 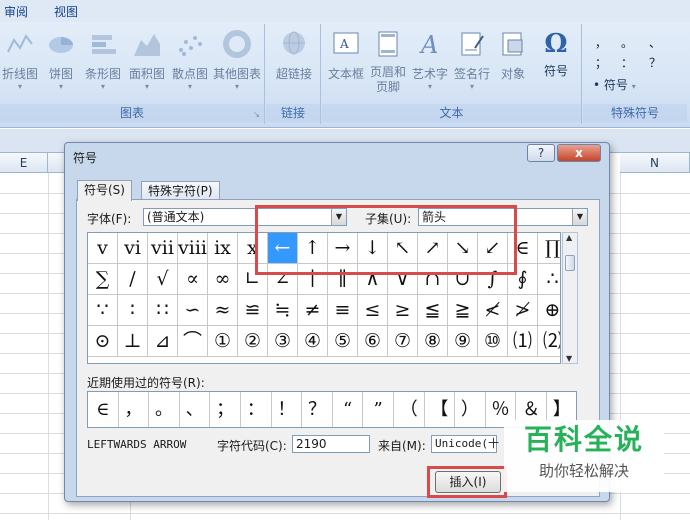 What do you see at coordinates (541, 153) in the screenshot?
I see `help-button: ?` at bounding box center [541, 153].